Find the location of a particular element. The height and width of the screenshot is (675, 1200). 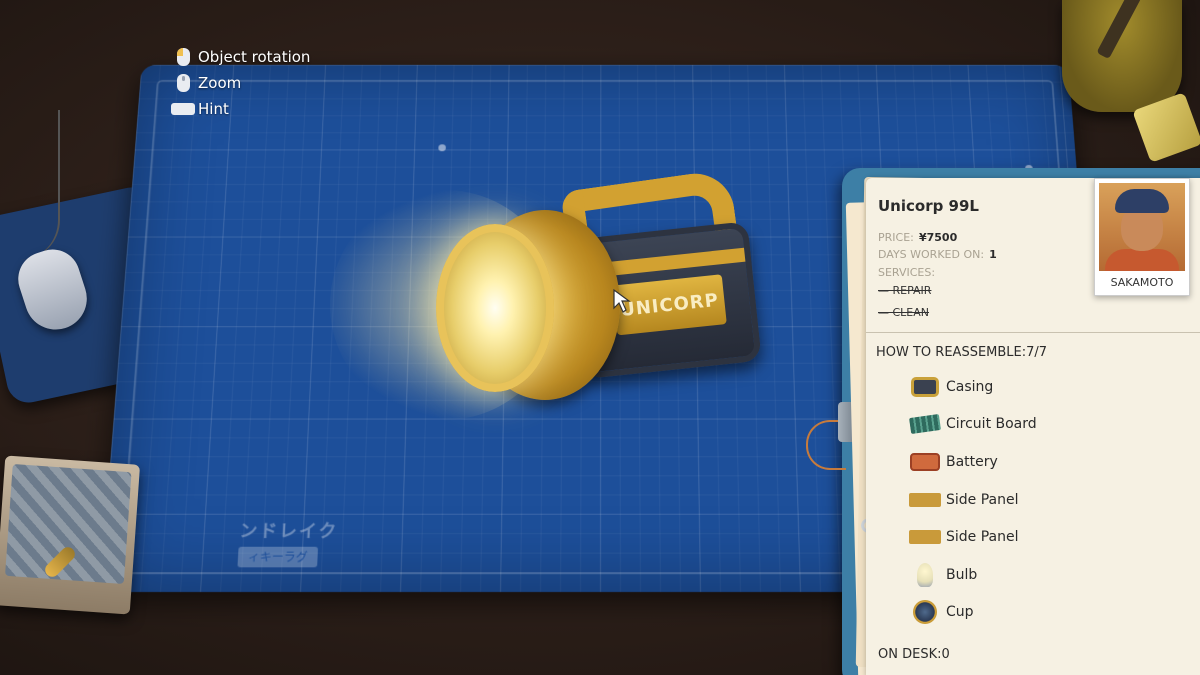

days-label: DAYS WORKED ON: is located at coordinates (931, 254).